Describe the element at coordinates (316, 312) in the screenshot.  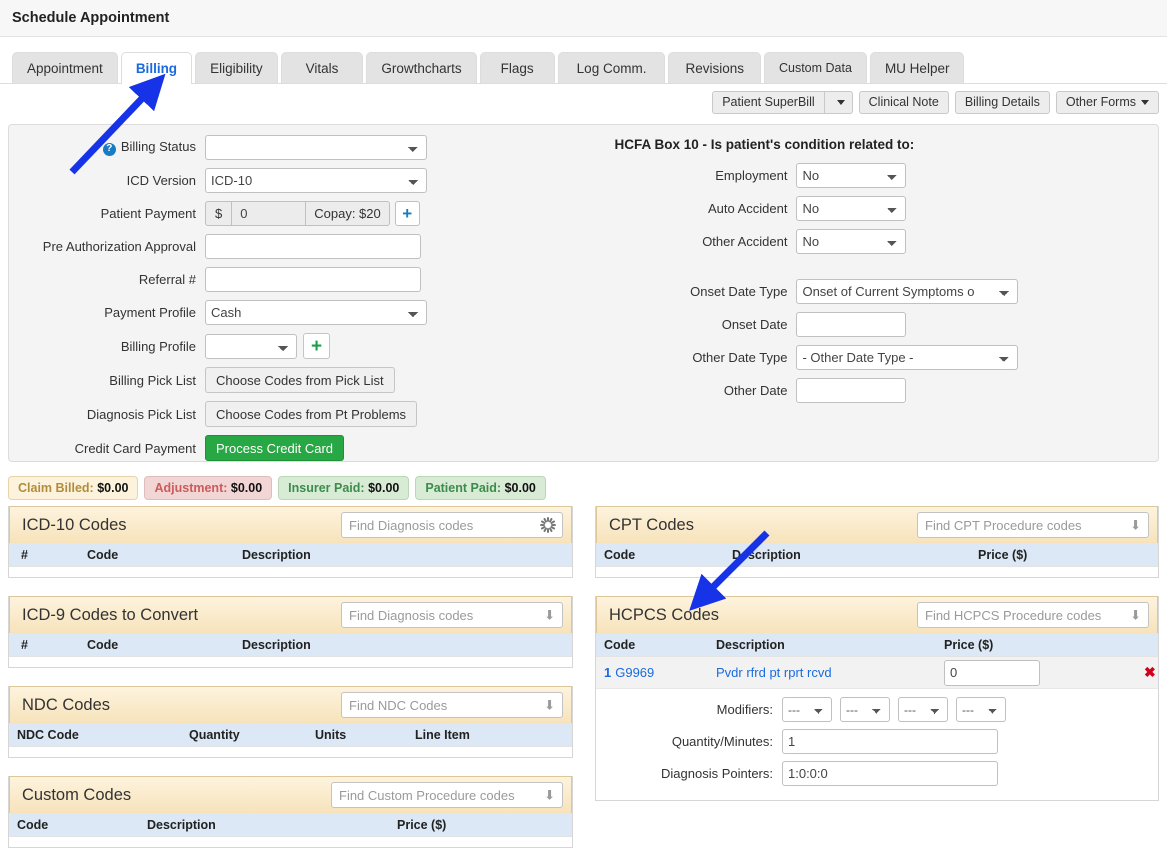
I see `payment-profile-select: Cash` at that location.